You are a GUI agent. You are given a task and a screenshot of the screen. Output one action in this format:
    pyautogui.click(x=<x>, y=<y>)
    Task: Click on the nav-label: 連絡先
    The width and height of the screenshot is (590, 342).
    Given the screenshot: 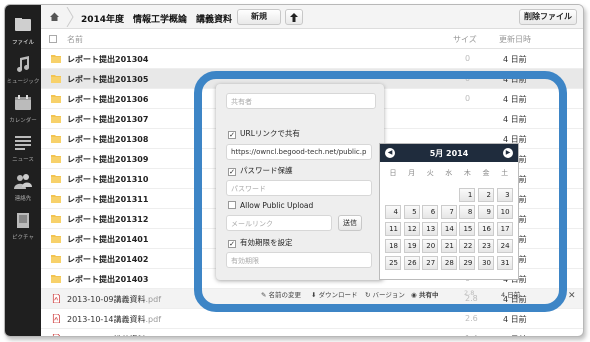 What is the action you would take?
    pyautogui.click(x=23, y=199)
    